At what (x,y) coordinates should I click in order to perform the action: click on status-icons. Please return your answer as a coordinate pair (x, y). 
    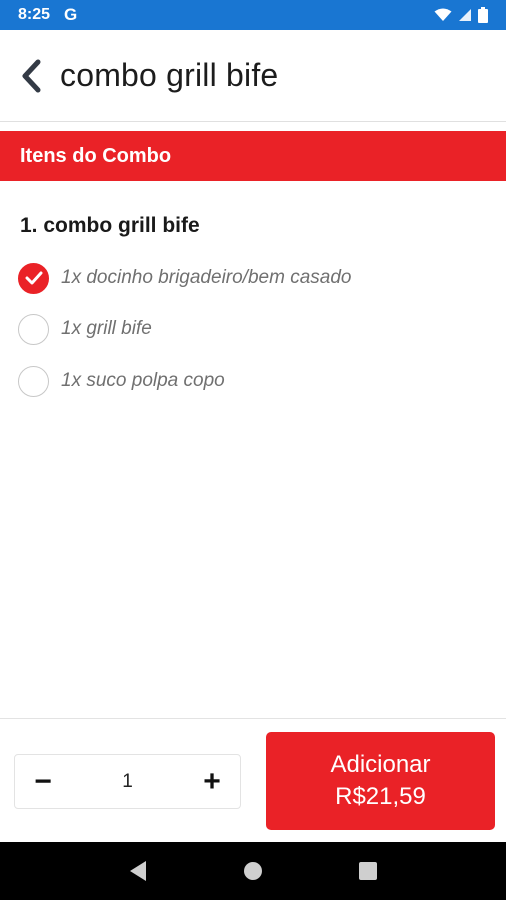
    Looking at the image, I should click on (461, 15).